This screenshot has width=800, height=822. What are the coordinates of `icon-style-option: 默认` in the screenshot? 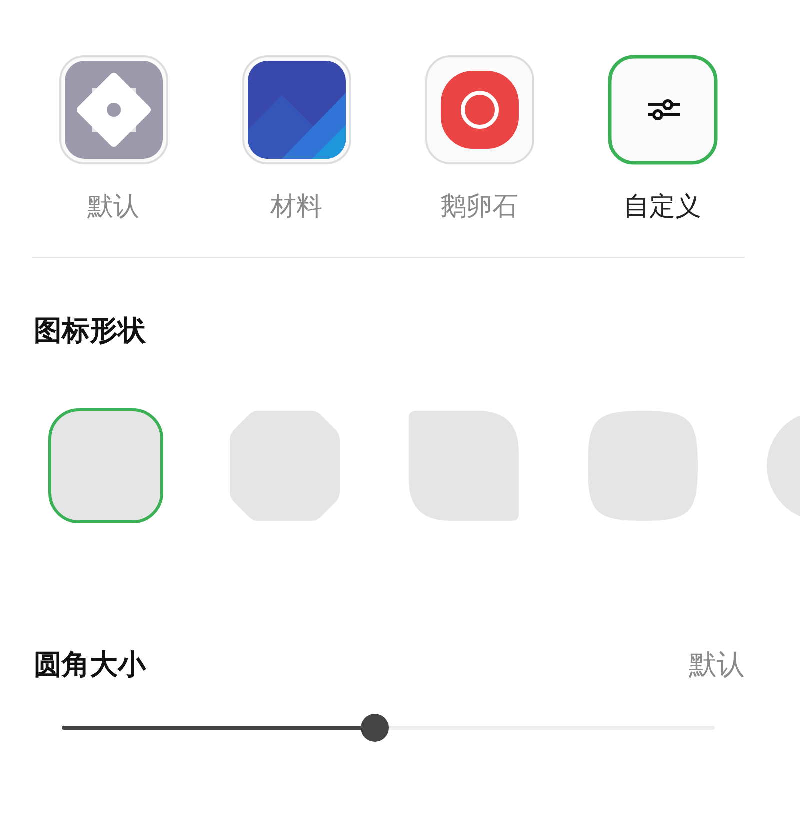 It's located at (113, 139).